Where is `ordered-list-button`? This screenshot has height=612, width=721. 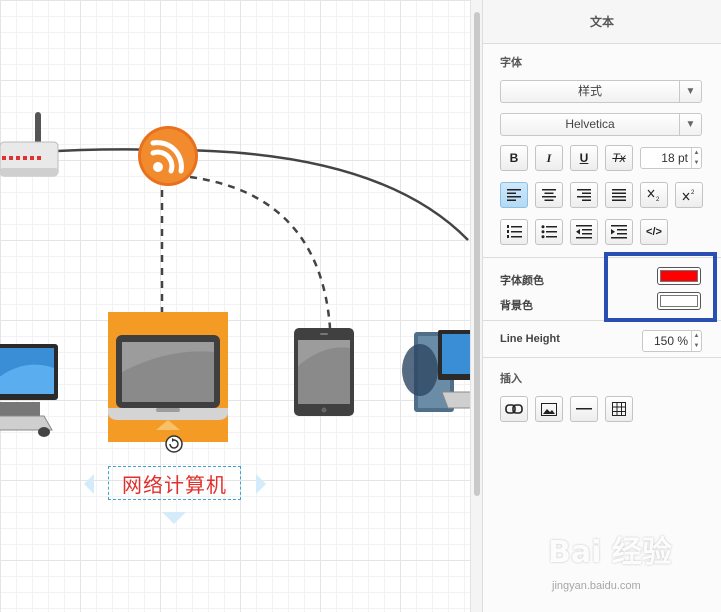
ordered-list-button is located at coordinates (514, 232).